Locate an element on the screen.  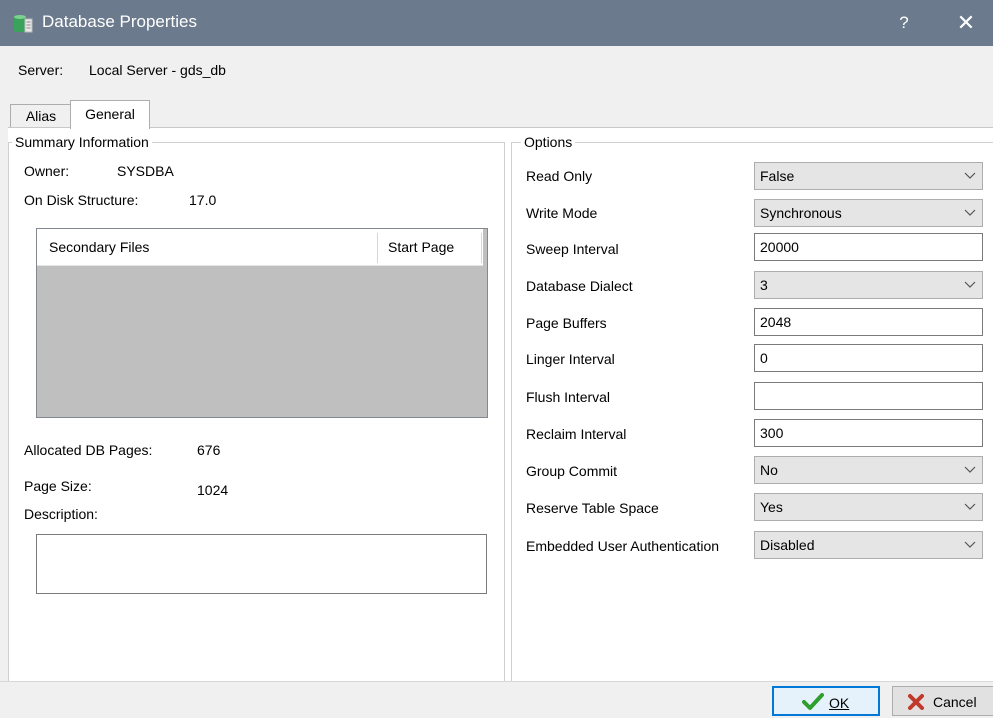
window-title: Database Properties is located at coordinates (119, 21).